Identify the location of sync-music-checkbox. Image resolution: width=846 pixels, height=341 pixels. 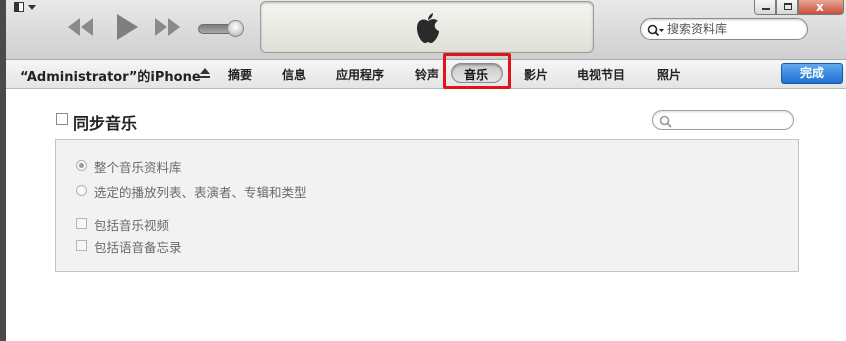
(62, 119).